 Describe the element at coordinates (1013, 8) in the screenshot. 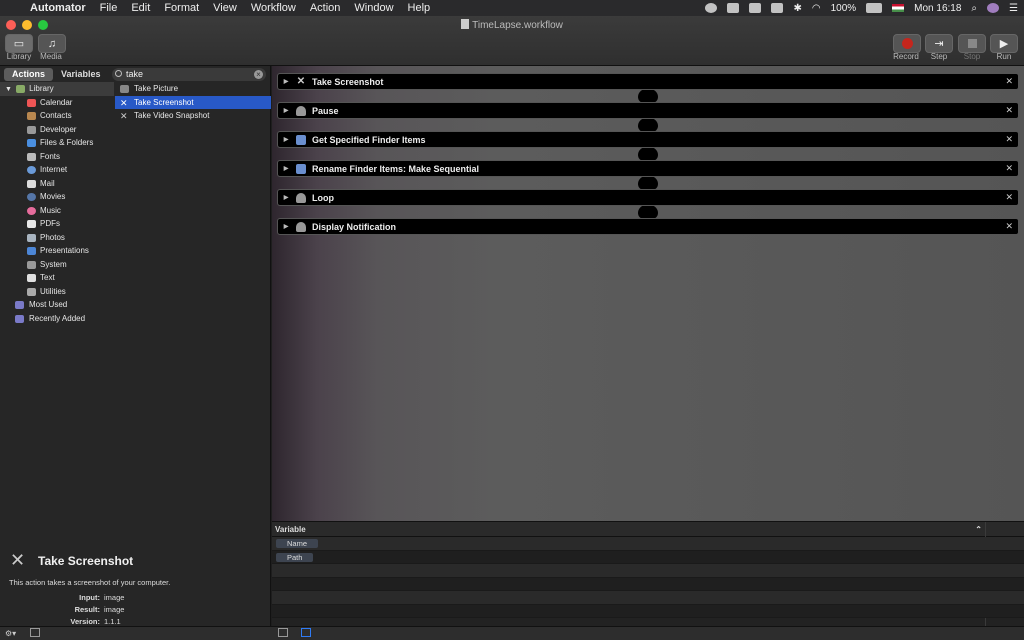

I see `notification-center-icon: ☰` at that location.